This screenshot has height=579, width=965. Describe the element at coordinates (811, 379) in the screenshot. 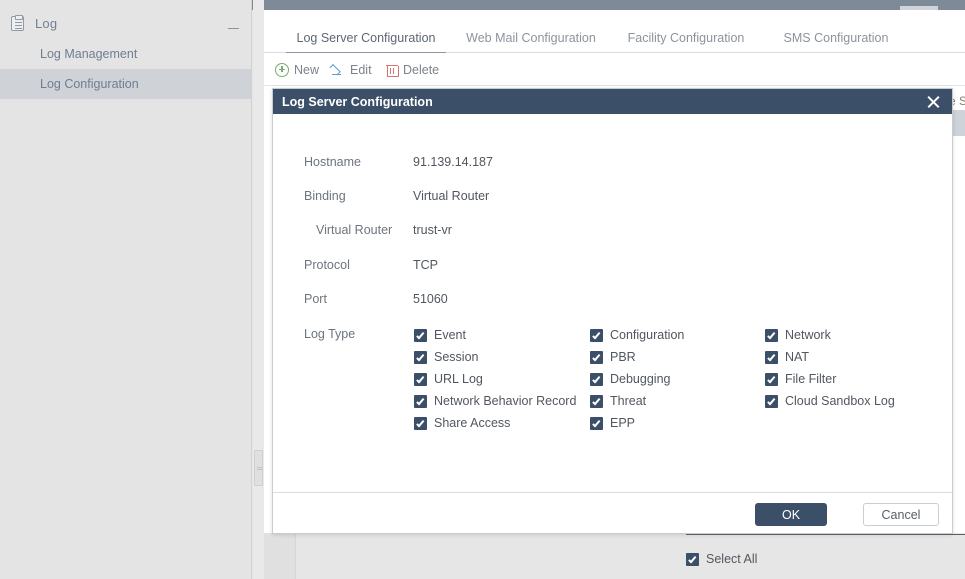

I see `log-type-label: File Filter` at that location.